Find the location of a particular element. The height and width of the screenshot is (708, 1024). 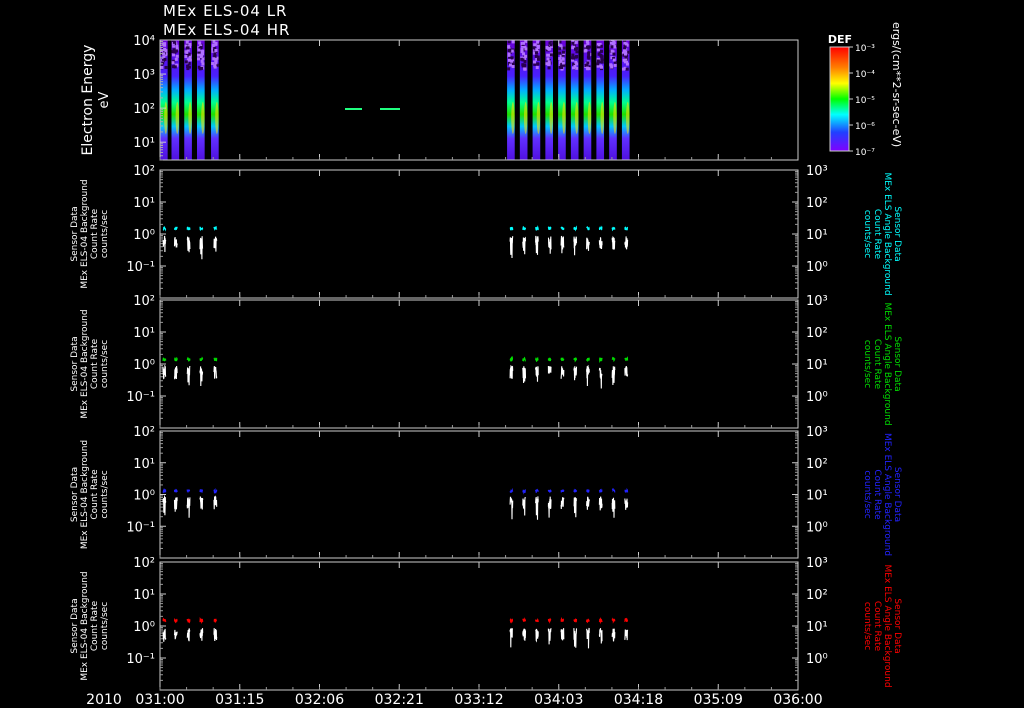

right-y-tick-label: 10² is located at coordinates (817, 333).